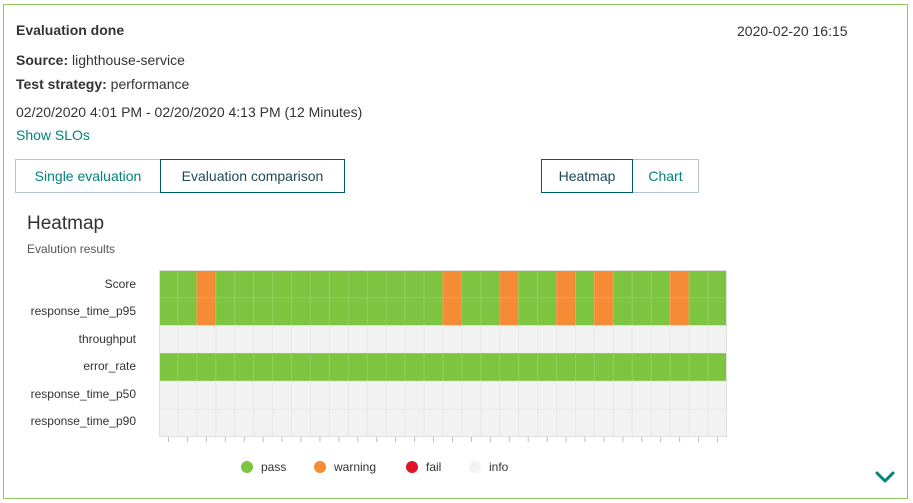 The image size is (913, 503). I want to click on tab-evaluation-comparison: Evaluation comparison, so click(252, 176).